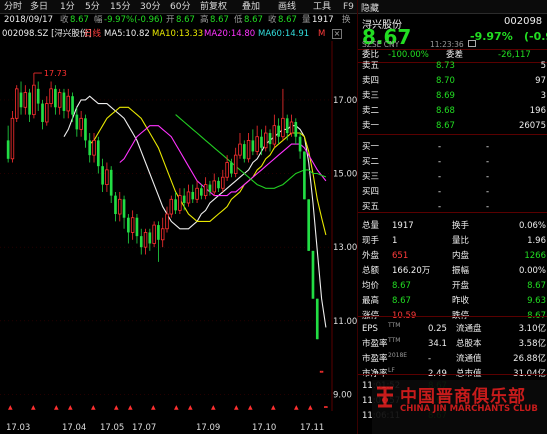 The width and height of the screenshot is (547, 434). What do you see at coordinates (532, 226) in the screenshot?
I see `stat-value: 0.06%` at bounding box center [532, 226].